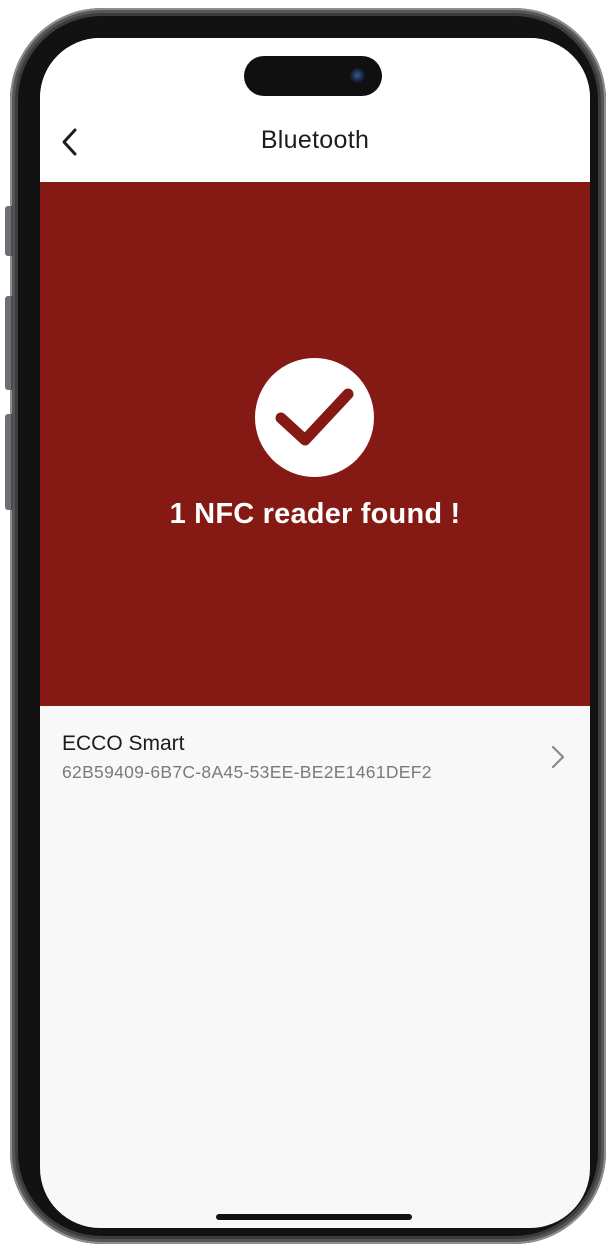 The height and width of the screenshot is (1252, 614). I want to click on device-uuid: 62B59409-6B7C-8A45-53EE-BE2E1461DEF2, so click(247, 772).